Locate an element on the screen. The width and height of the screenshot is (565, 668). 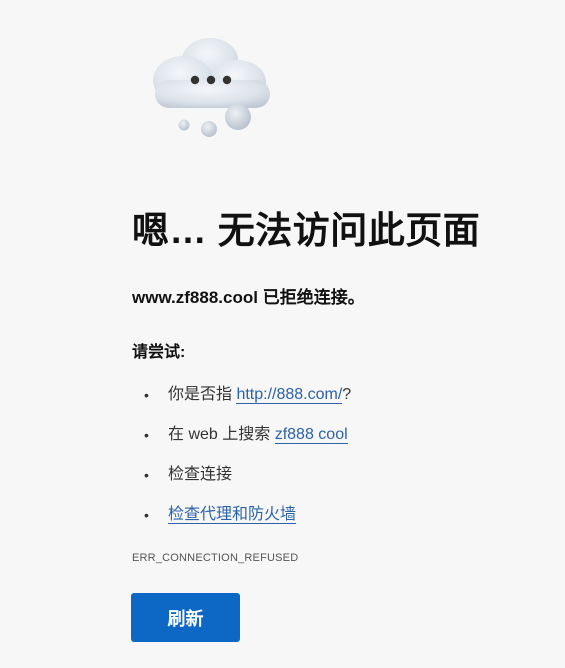
suggestion-check-connection: • 检查连接 is located at coordinates (241, 482).